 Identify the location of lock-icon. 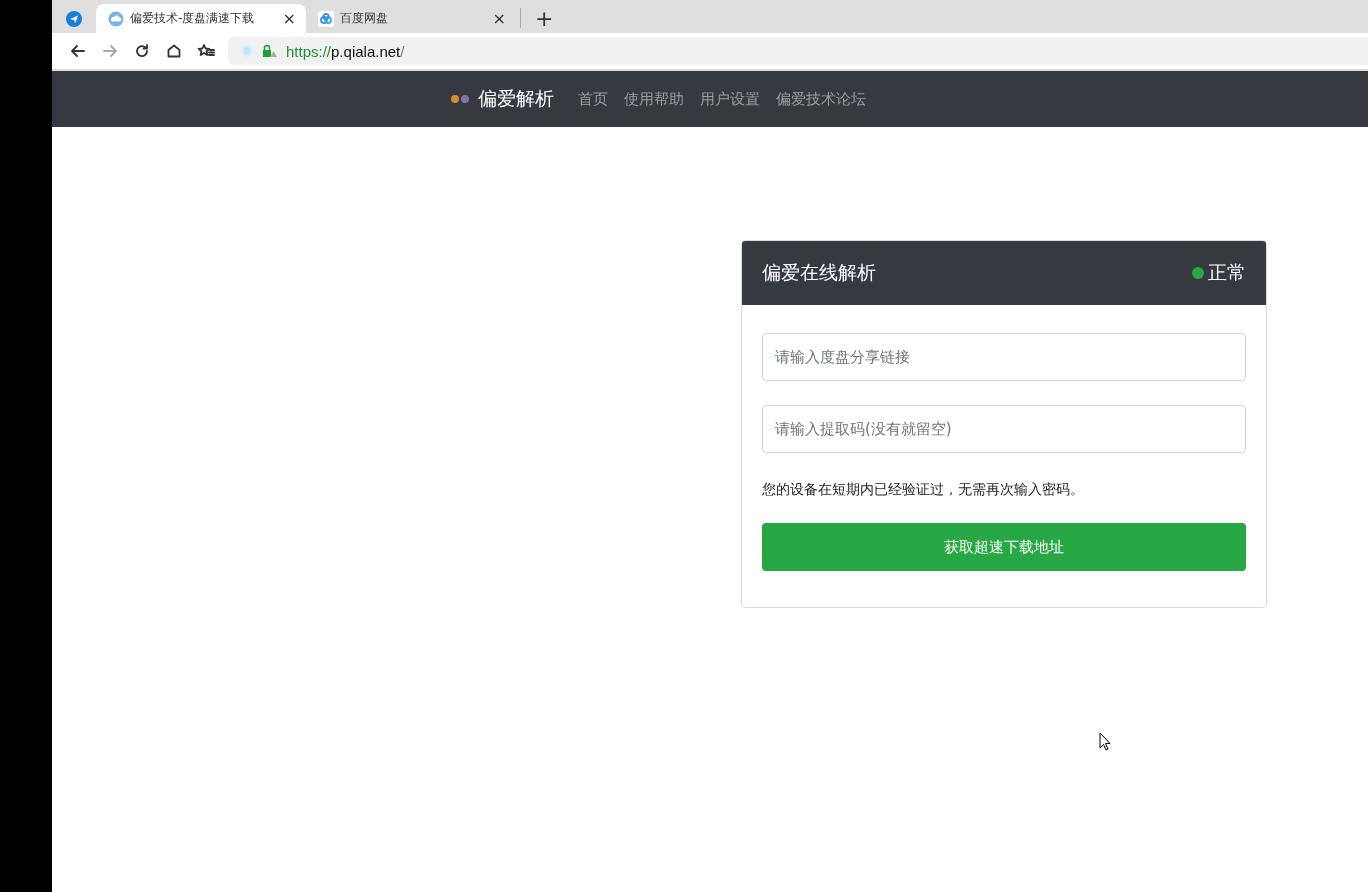
(270, 51).